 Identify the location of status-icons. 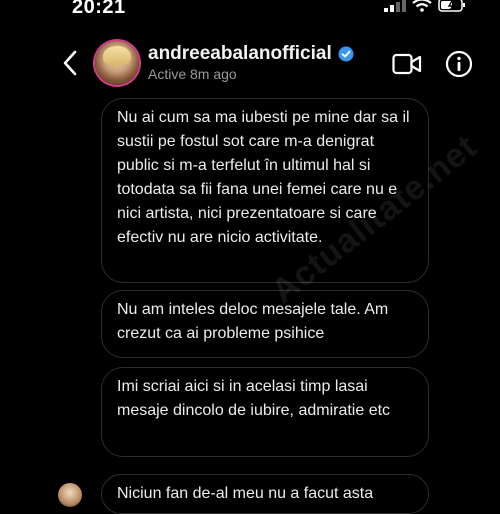
(425, 6).